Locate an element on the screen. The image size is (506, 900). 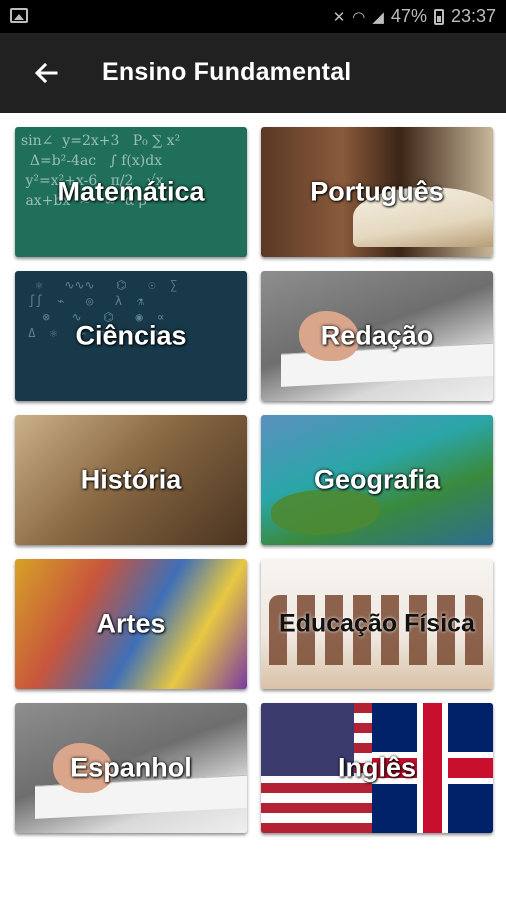
wifi-icon: ◠ is located at coordinates (359, 17).